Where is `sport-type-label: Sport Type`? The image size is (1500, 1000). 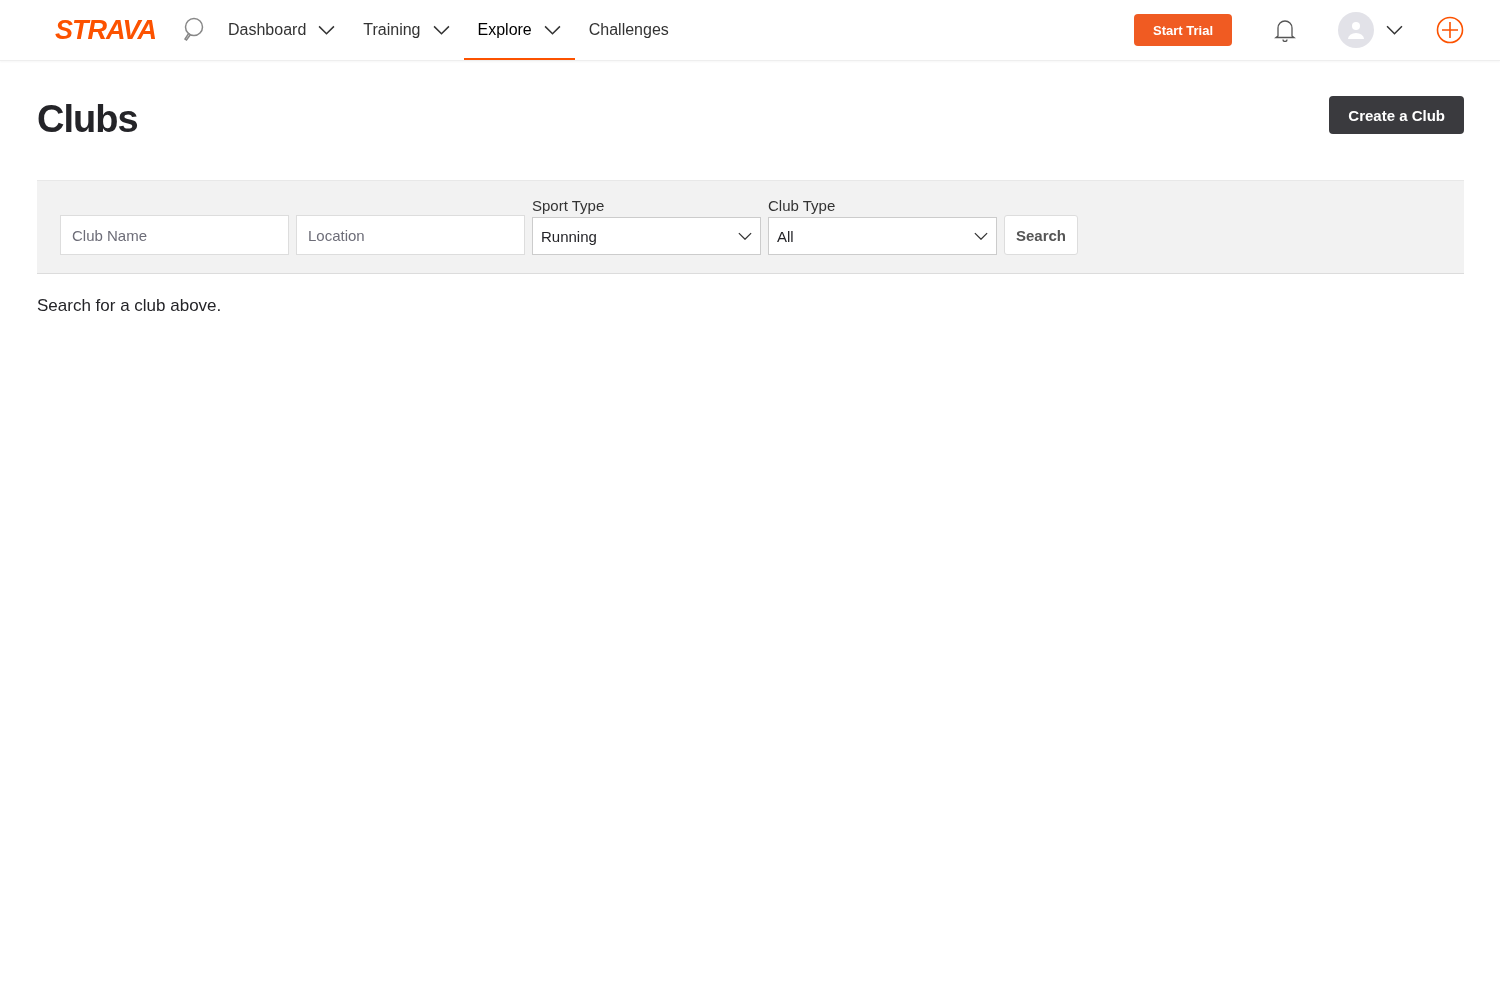 sport-type-label: Sport Type is located at coordinates (569, 205).